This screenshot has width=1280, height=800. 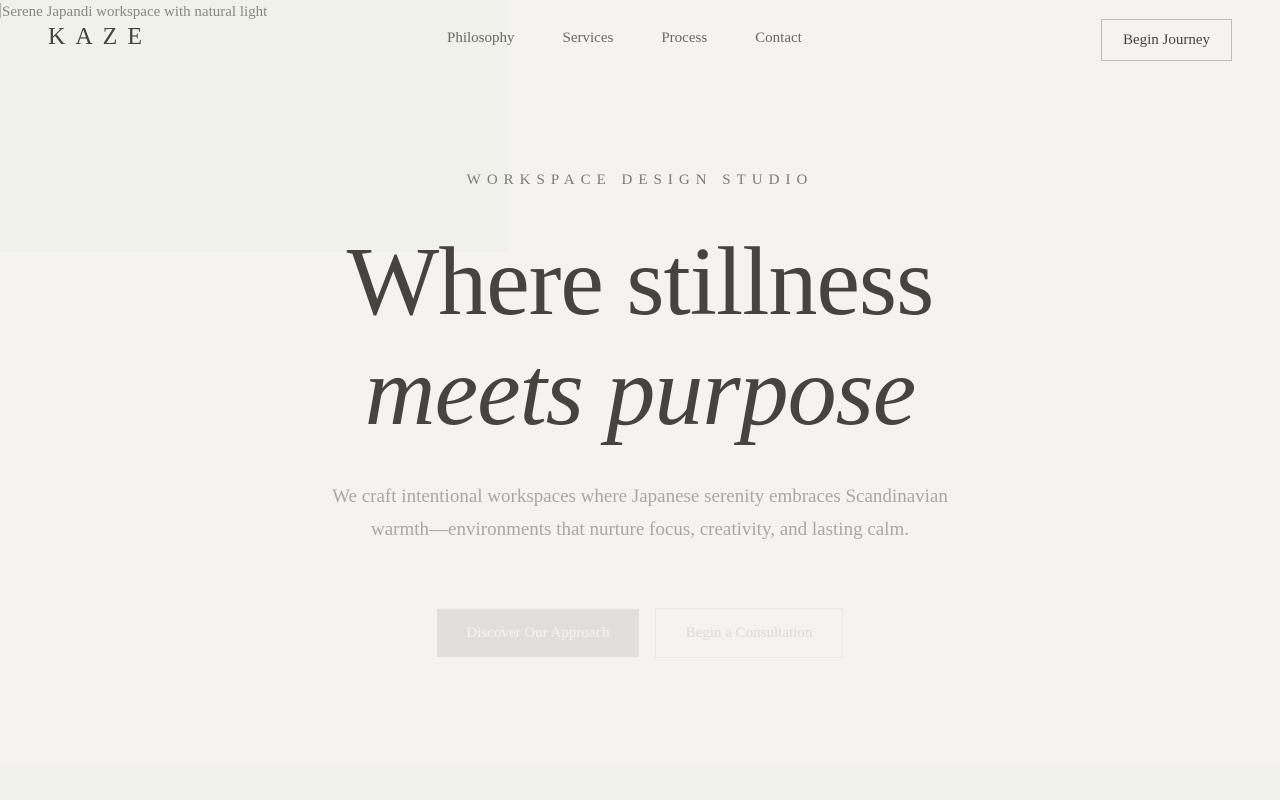 I want to click on main-nav: Philosophy Services Process Contact, so click(x=624, y=38).